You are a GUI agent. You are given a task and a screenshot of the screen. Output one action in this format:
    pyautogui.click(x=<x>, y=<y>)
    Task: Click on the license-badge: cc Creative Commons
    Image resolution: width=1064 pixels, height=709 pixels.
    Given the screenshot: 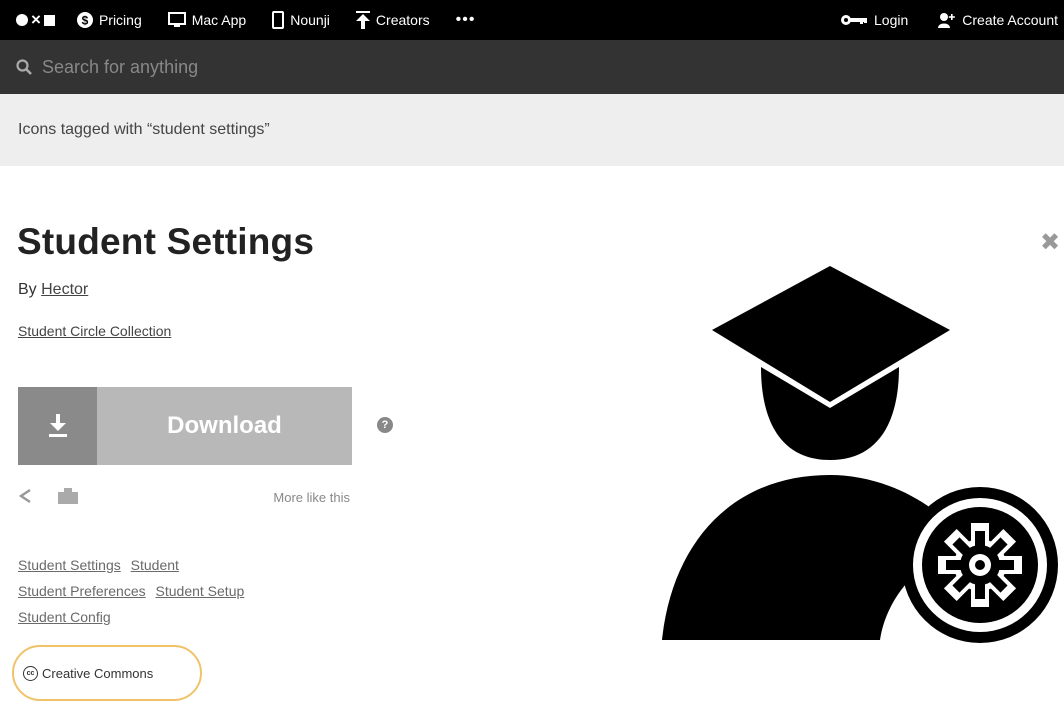 What is the action you would take?
    pyautogui.click(x=107, y=673)
    